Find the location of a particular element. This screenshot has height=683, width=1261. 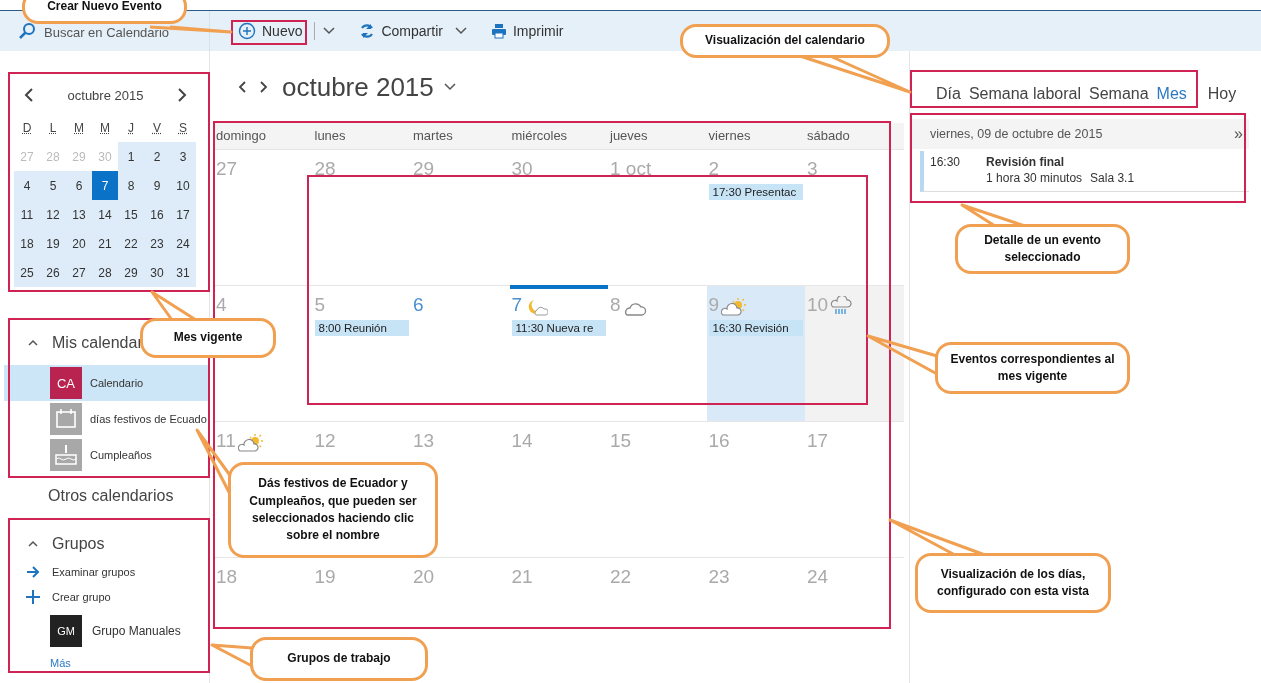

calendar-badge: CA is located at coordinates (66, 383).